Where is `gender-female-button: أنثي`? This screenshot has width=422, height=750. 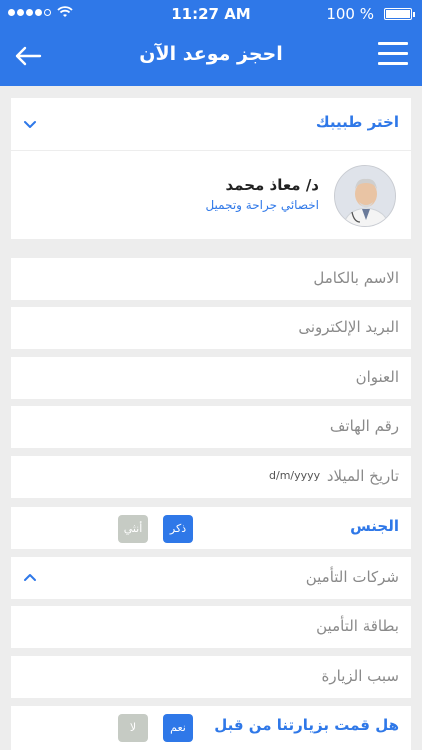
gender-female-button: أنثي is located at coordinates (133, 529).